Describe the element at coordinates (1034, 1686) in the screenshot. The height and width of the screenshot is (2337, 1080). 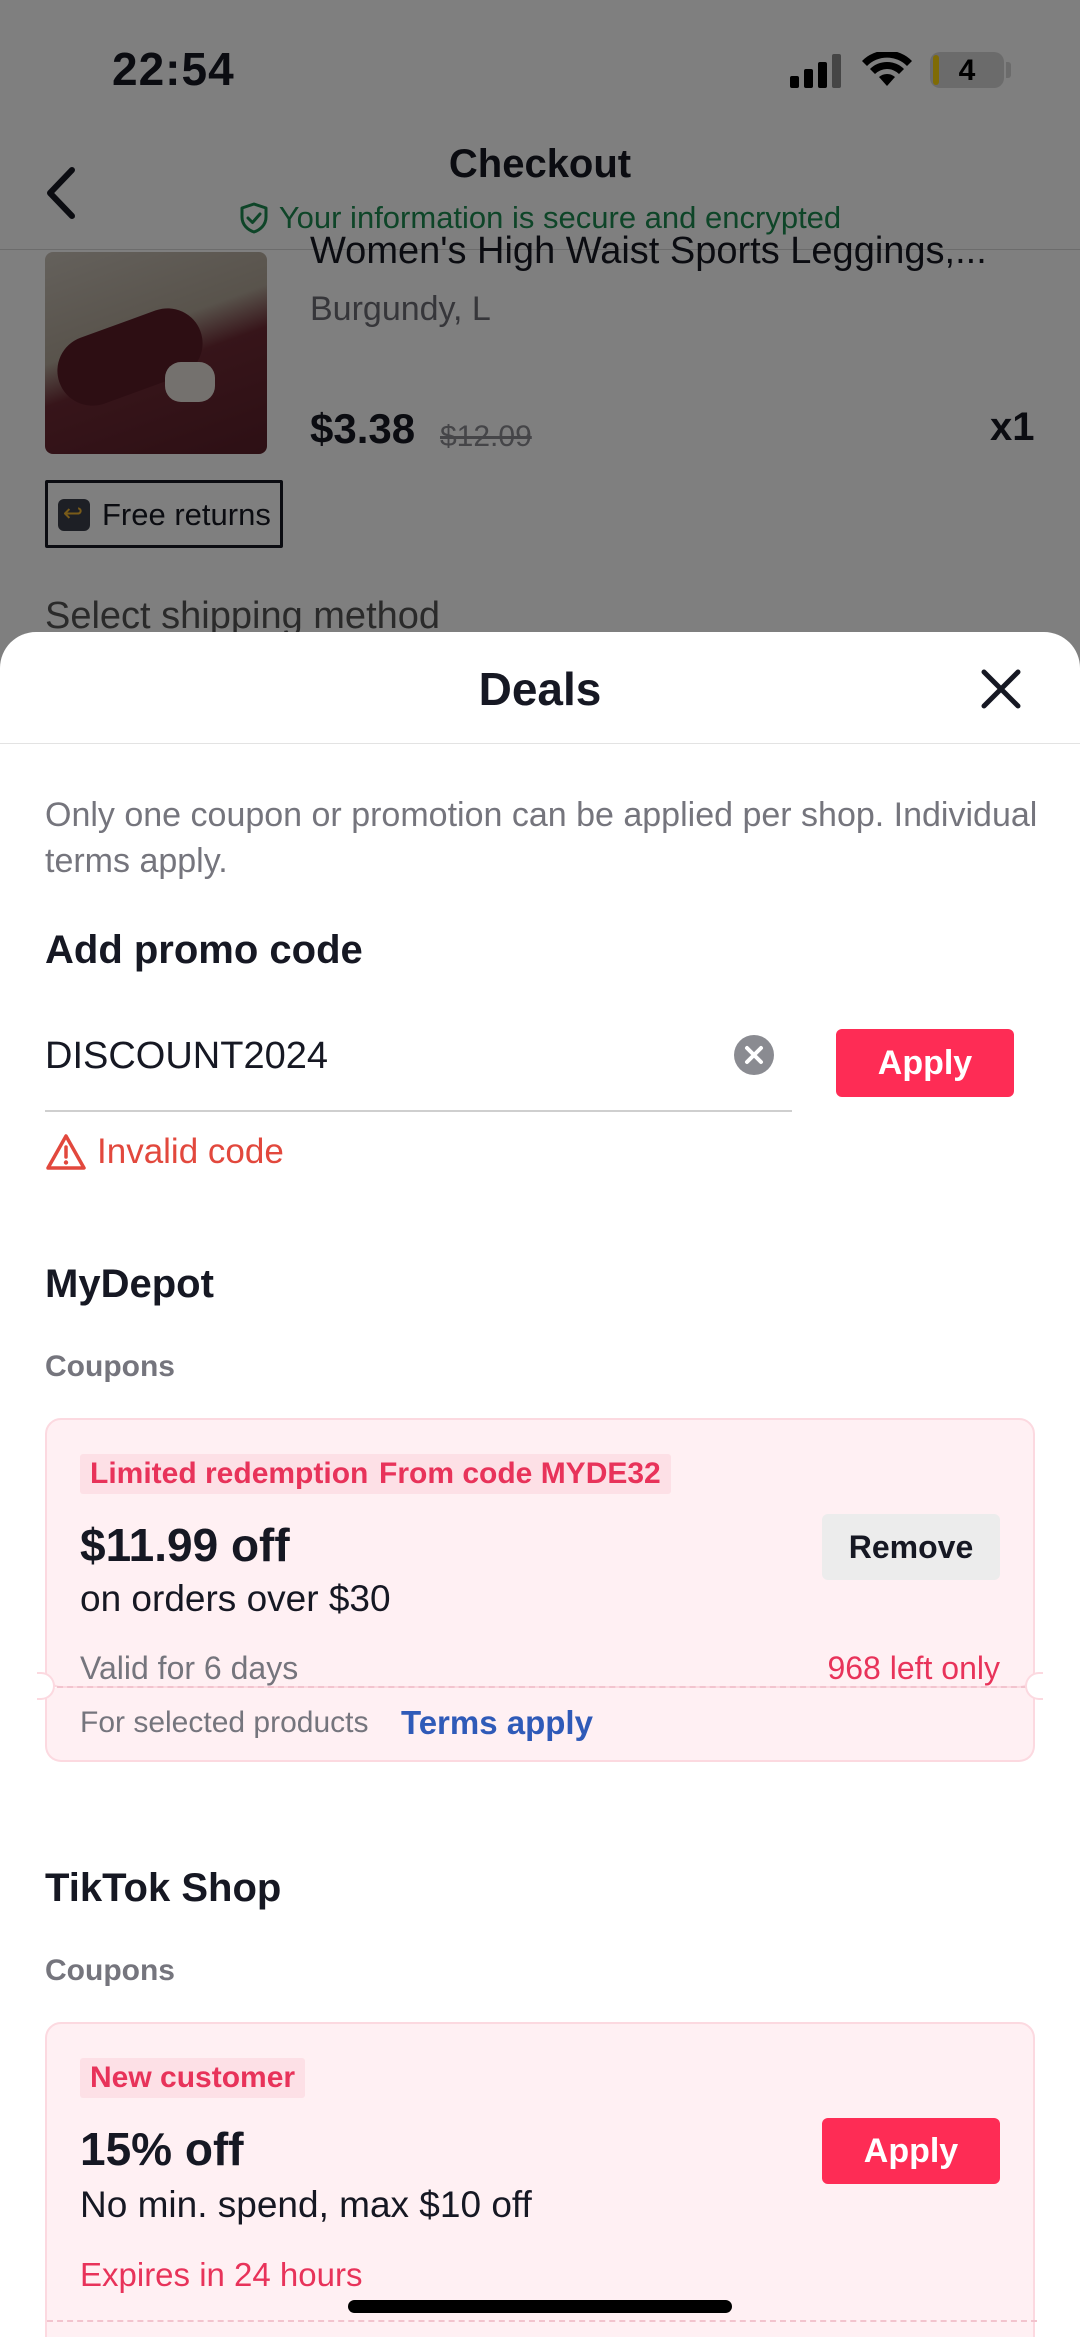
I see `coupon-notch` at that location.